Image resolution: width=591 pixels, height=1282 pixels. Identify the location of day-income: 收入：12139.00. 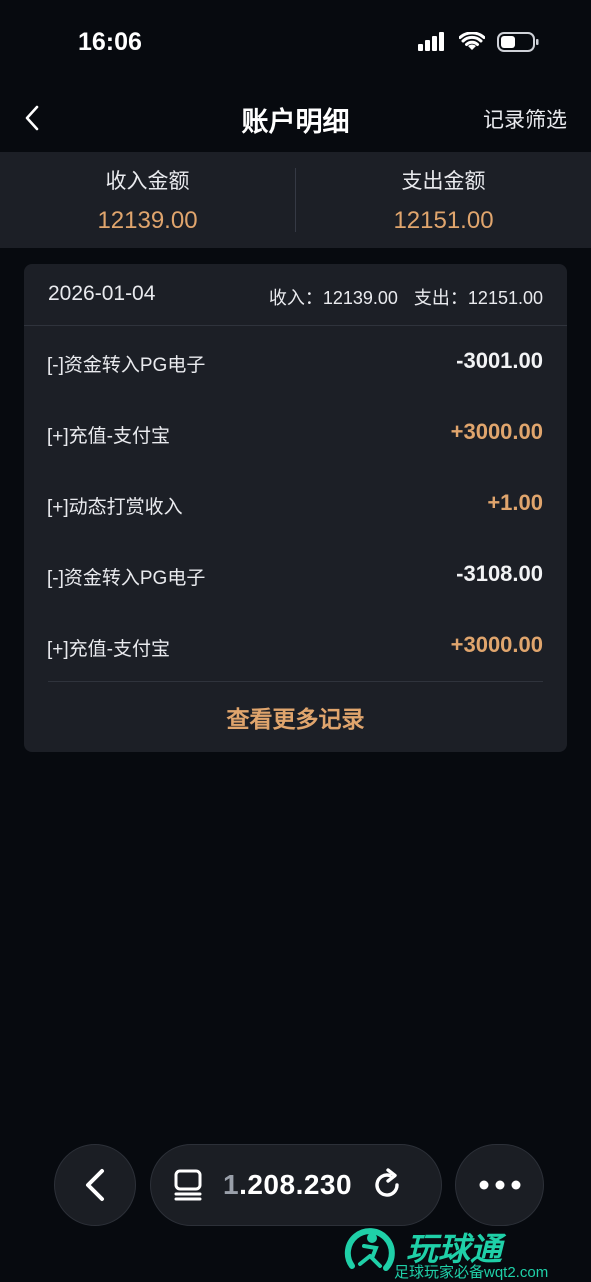
(333, 298).